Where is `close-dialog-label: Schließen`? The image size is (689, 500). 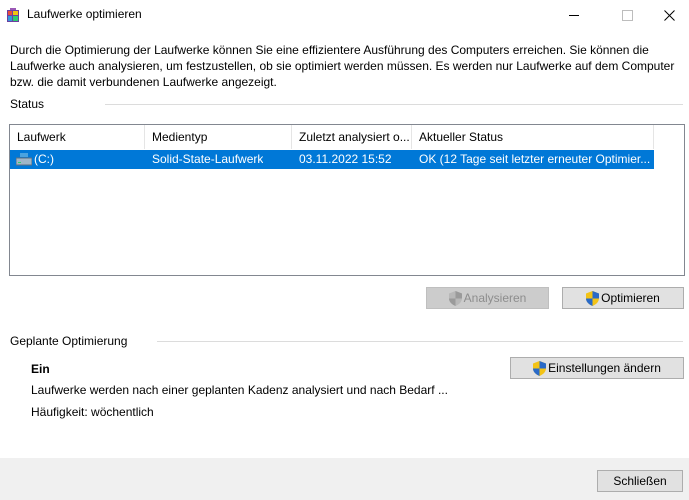 close-dialog-label: Schließen is located at coordinates (640, 481).